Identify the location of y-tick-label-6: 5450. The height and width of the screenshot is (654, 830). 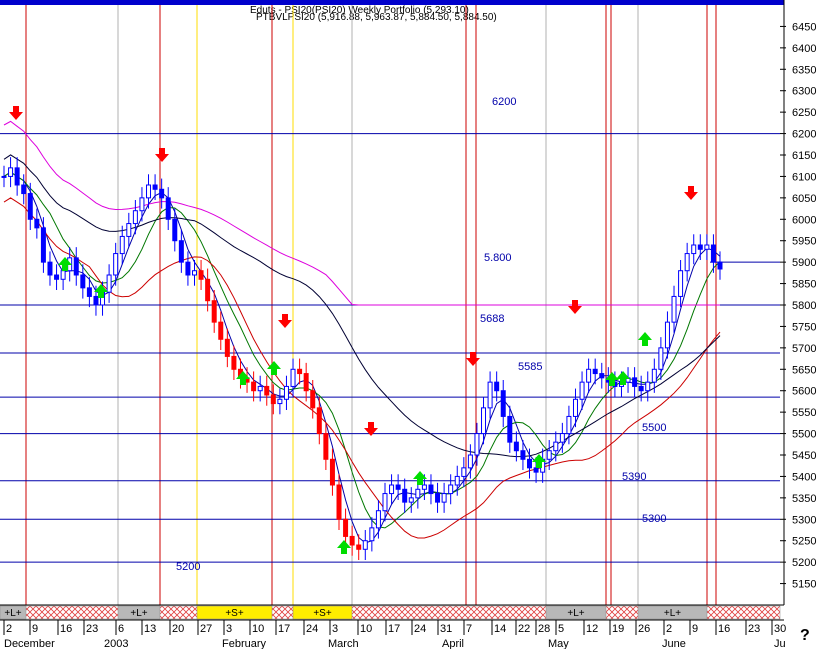
(804, 456).